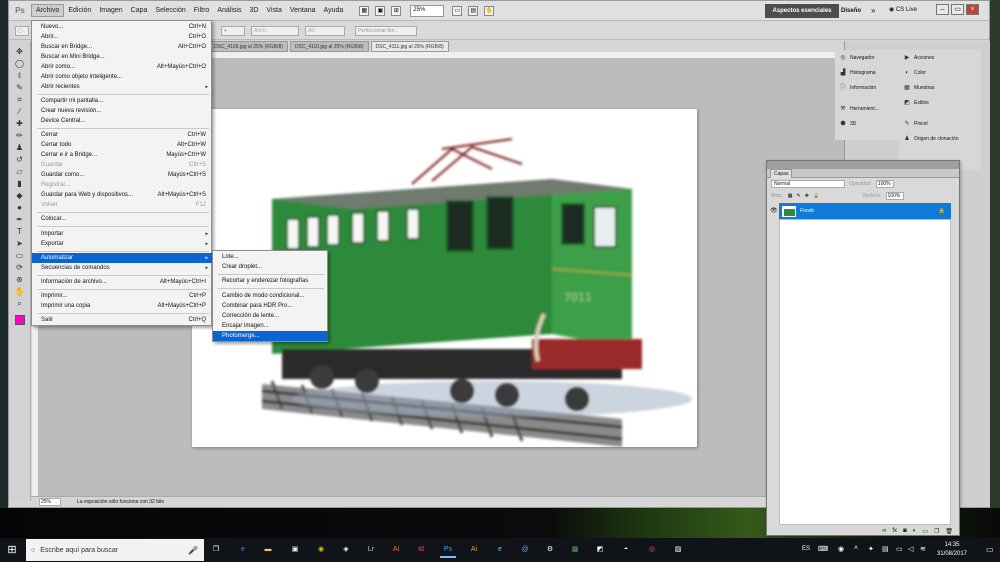  I want to click on menu-analisis: Análisis, so click(229, 10).